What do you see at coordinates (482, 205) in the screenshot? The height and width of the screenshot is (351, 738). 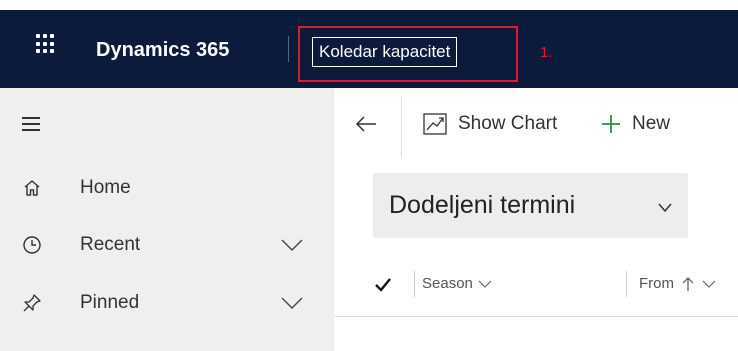 I see `view-title: Dodeljeni termini` at bounding box center [482, 205].